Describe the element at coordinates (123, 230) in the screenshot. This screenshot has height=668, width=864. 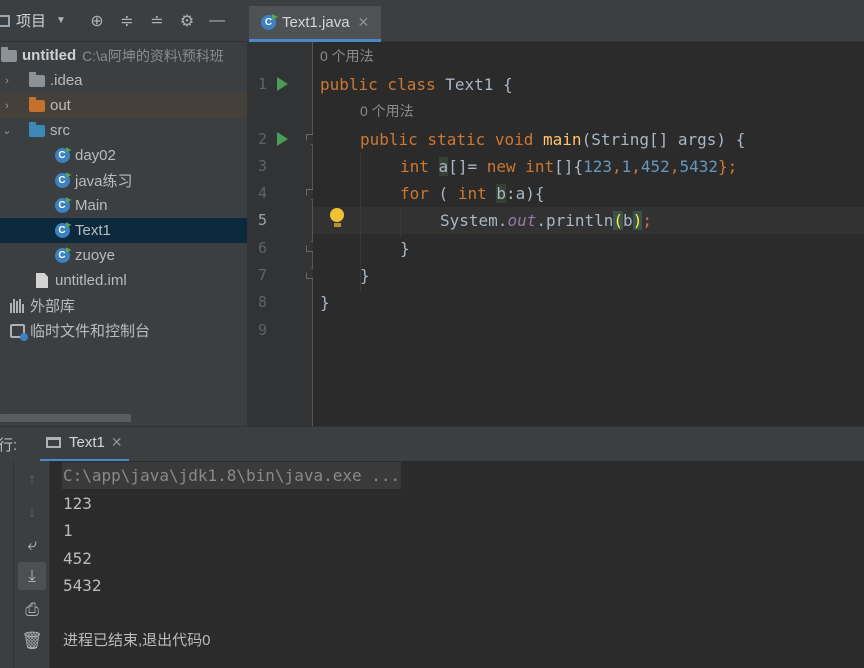
I see `tree-item-text1: C Text1` at that location.